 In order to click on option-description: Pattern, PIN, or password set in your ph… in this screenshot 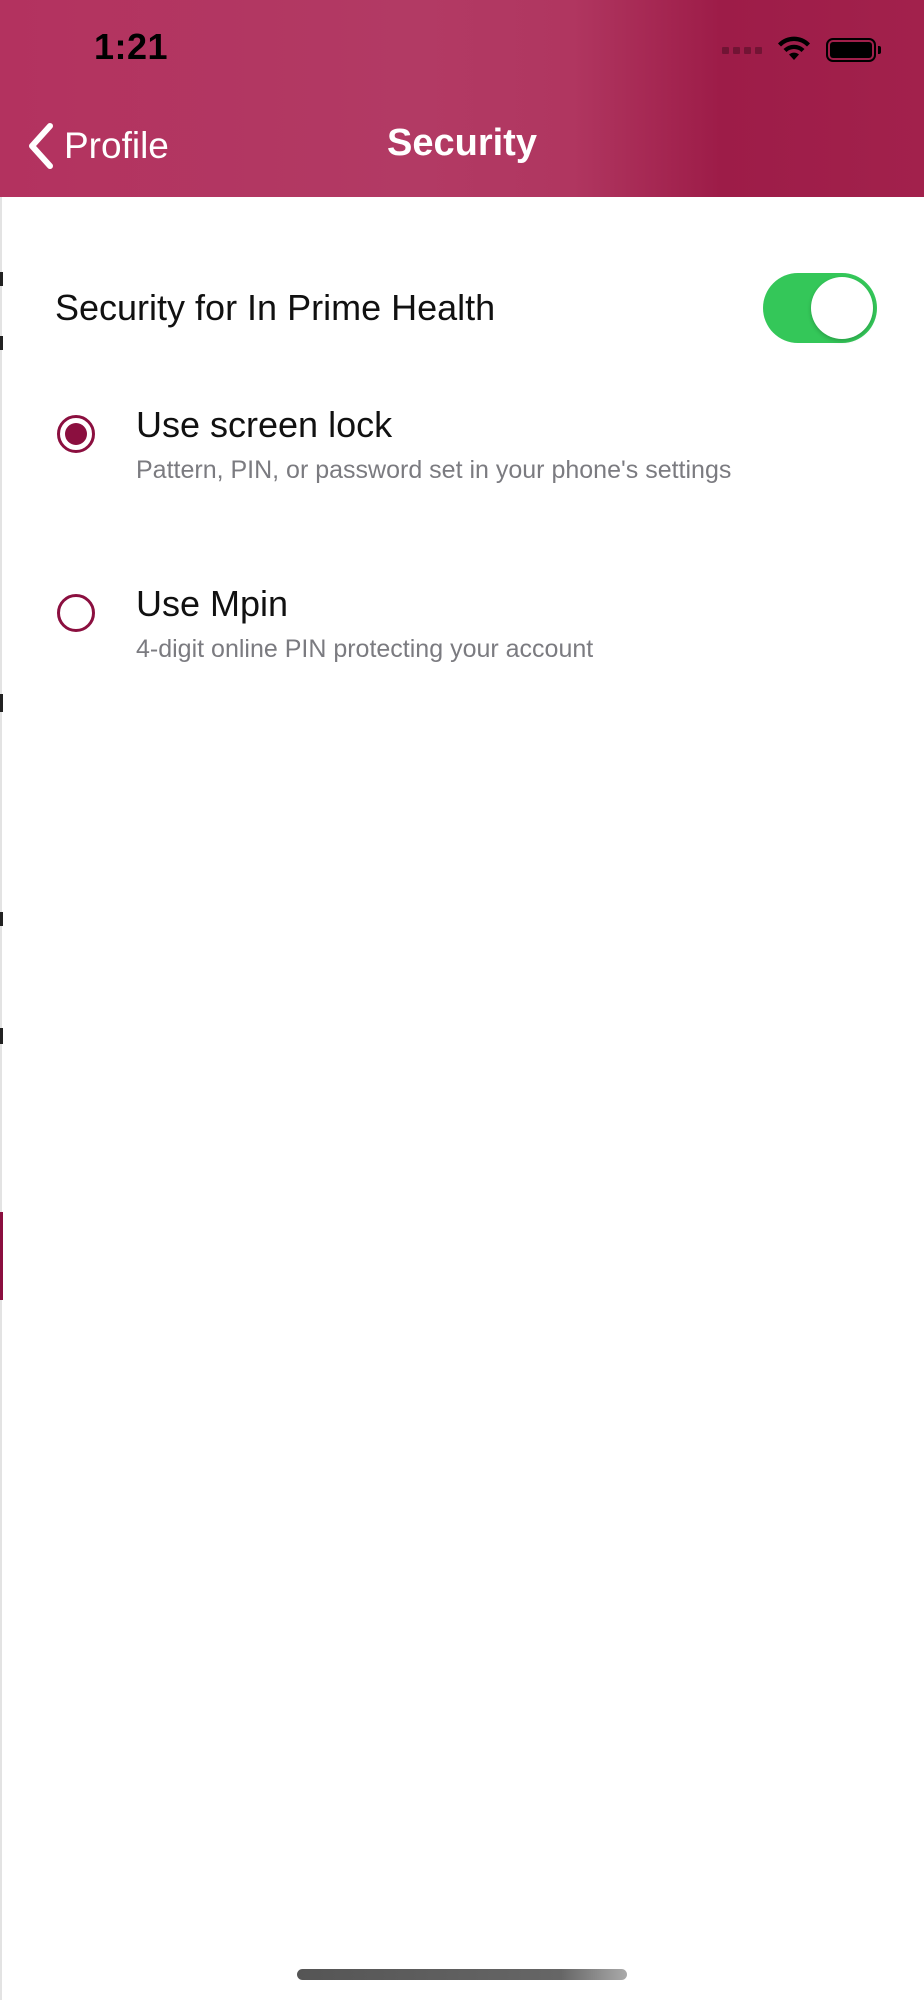, I will do `click(434, 470)`.